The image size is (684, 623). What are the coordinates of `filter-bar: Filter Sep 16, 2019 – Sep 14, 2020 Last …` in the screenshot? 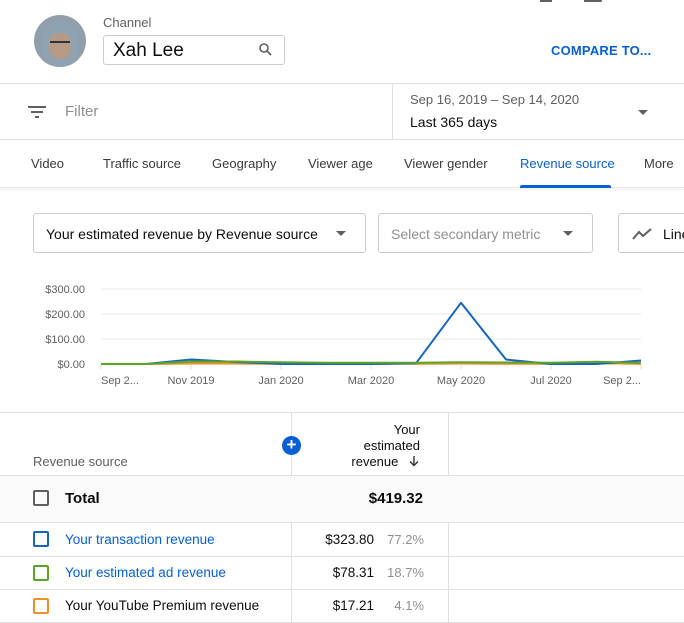 It's located at (342, 112).